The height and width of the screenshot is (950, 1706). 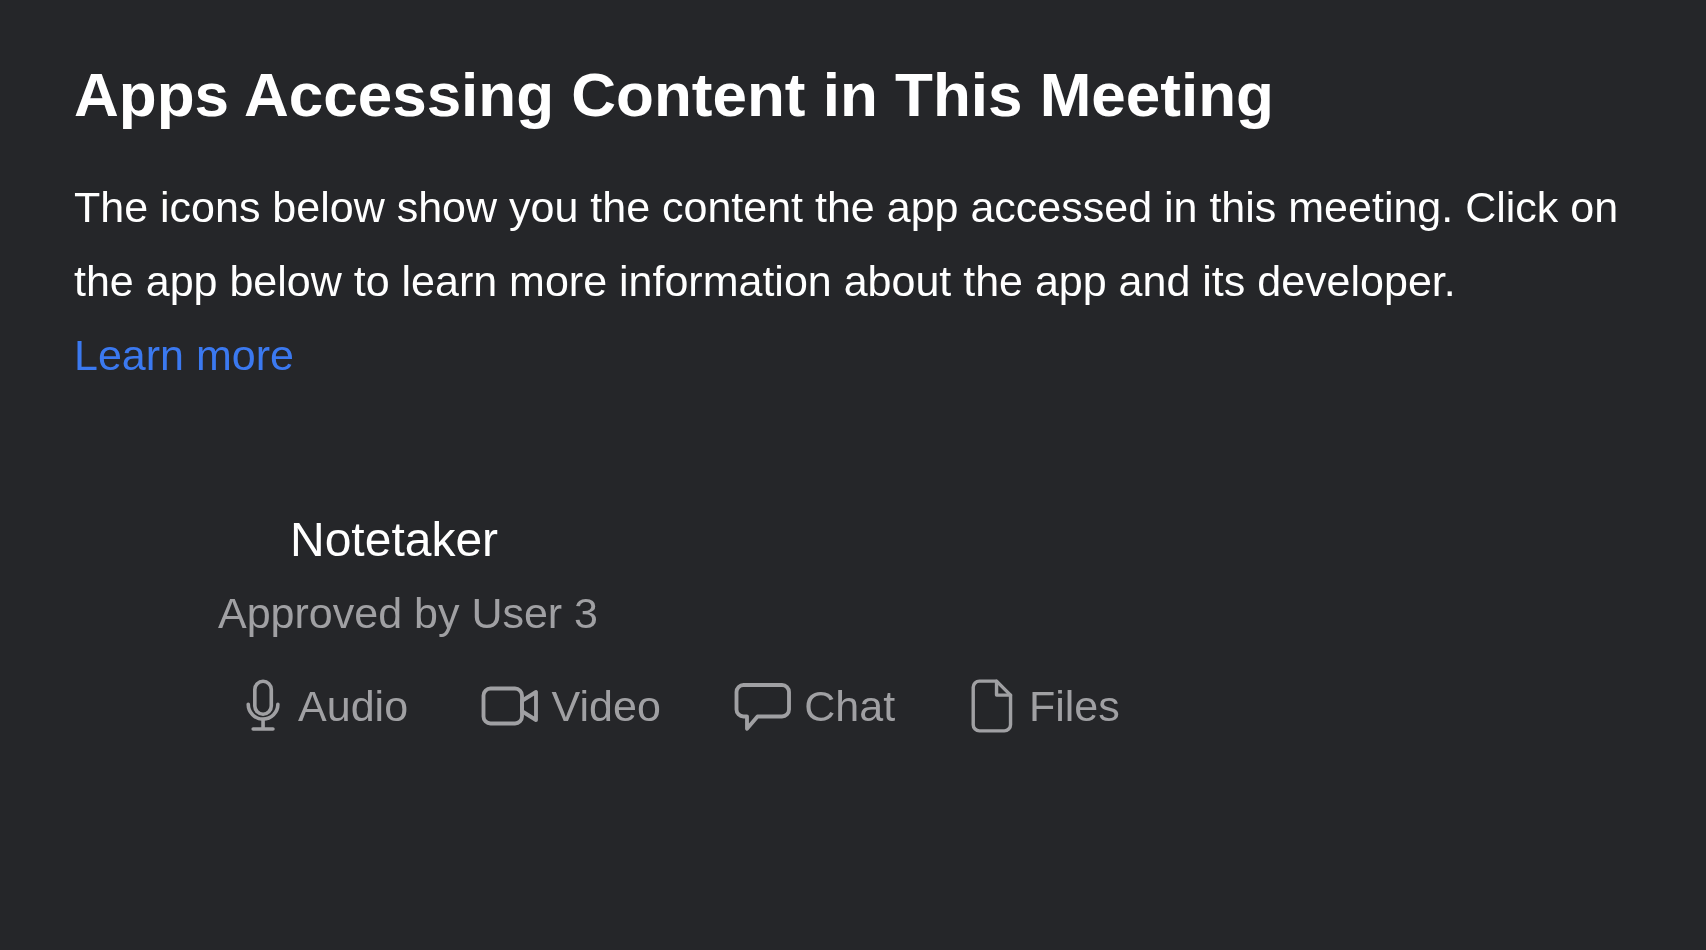 I want to click on access-label: Video, so click(x=606, y=706).